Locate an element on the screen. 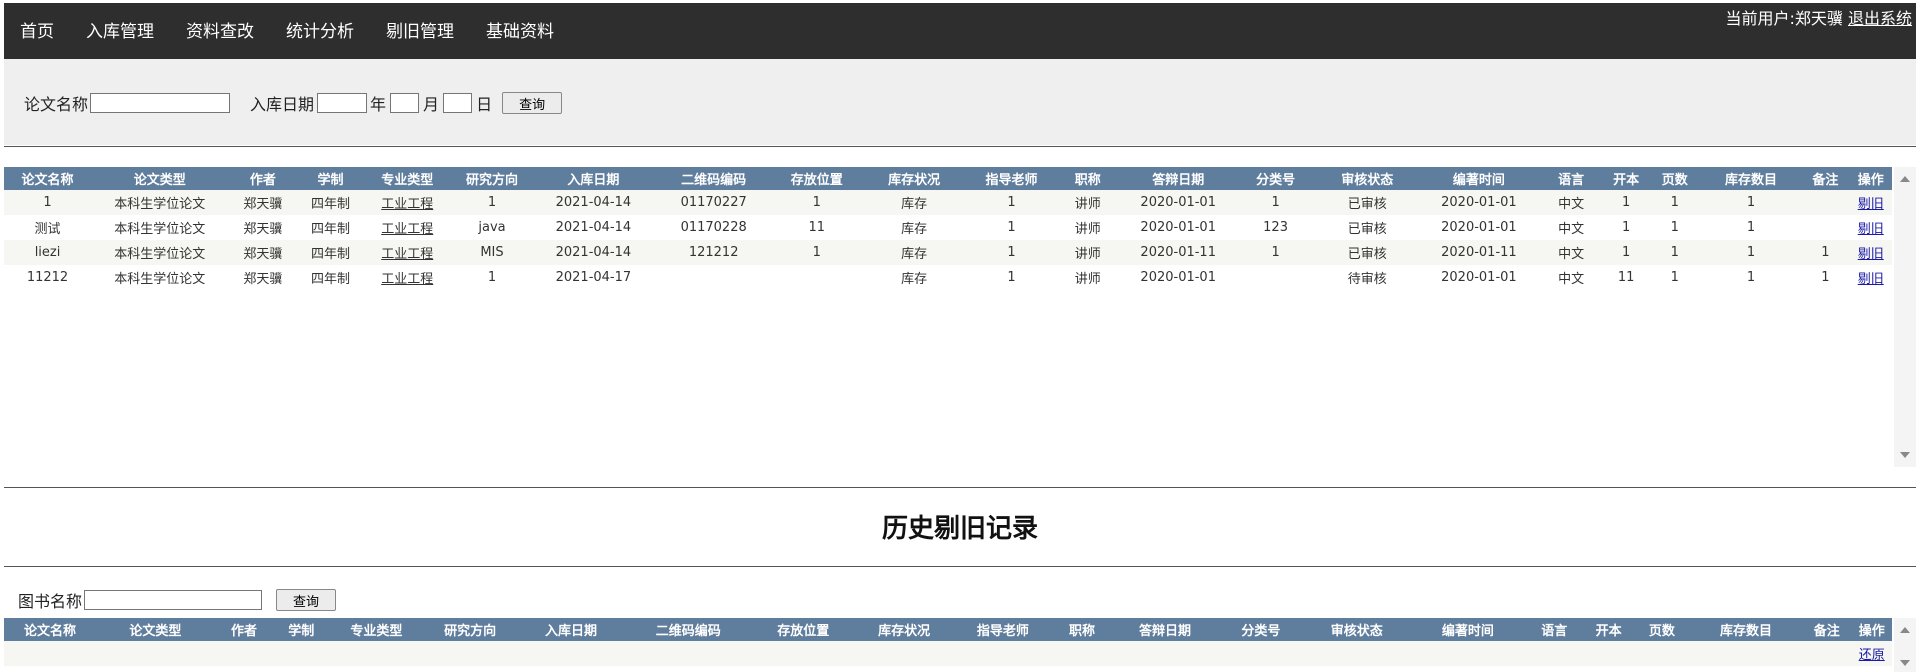 The width and height of the screenshot is (1916, 672). column-header: 作者 is located at coordinates (263, 178).